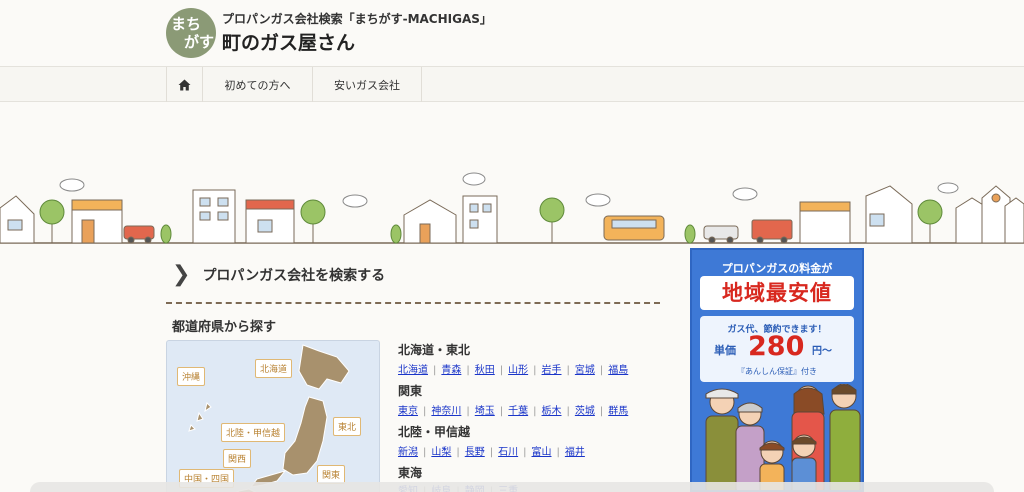 This screenshot has width=1024, height=492. I want to click on pref-links-hokkaido-tohoku: 北海道 | 青森 | 秋田 | 山形 | 岩手 | 宮城 | 福島, so click(513, 370).